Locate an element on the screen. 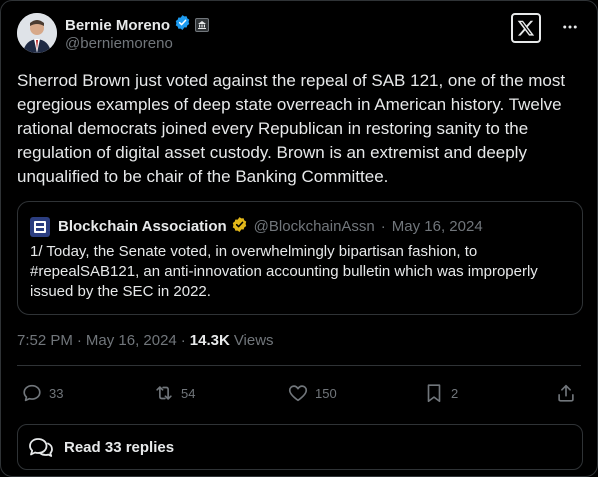 This screenshot has height=477, width=598. author-handle: @berniemoreno is located at coordinates (119, 43).